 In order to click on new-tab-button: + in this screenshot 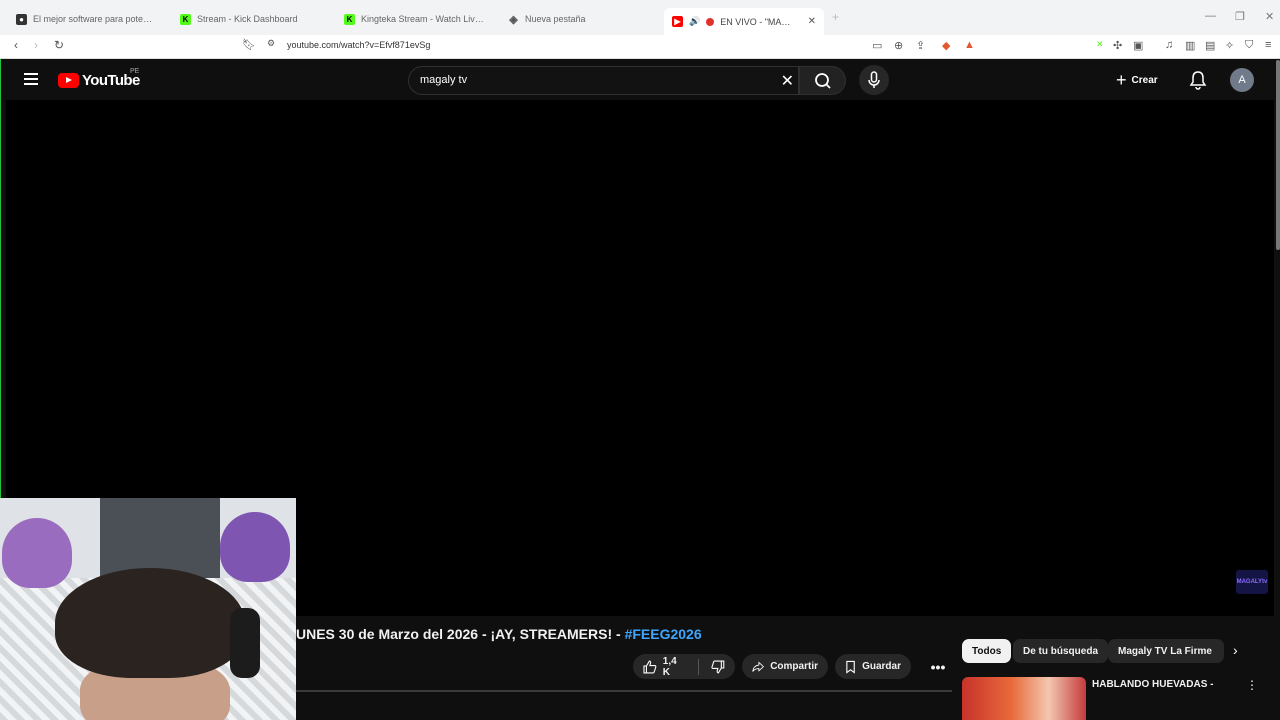, I will do `click(835, 17)`.